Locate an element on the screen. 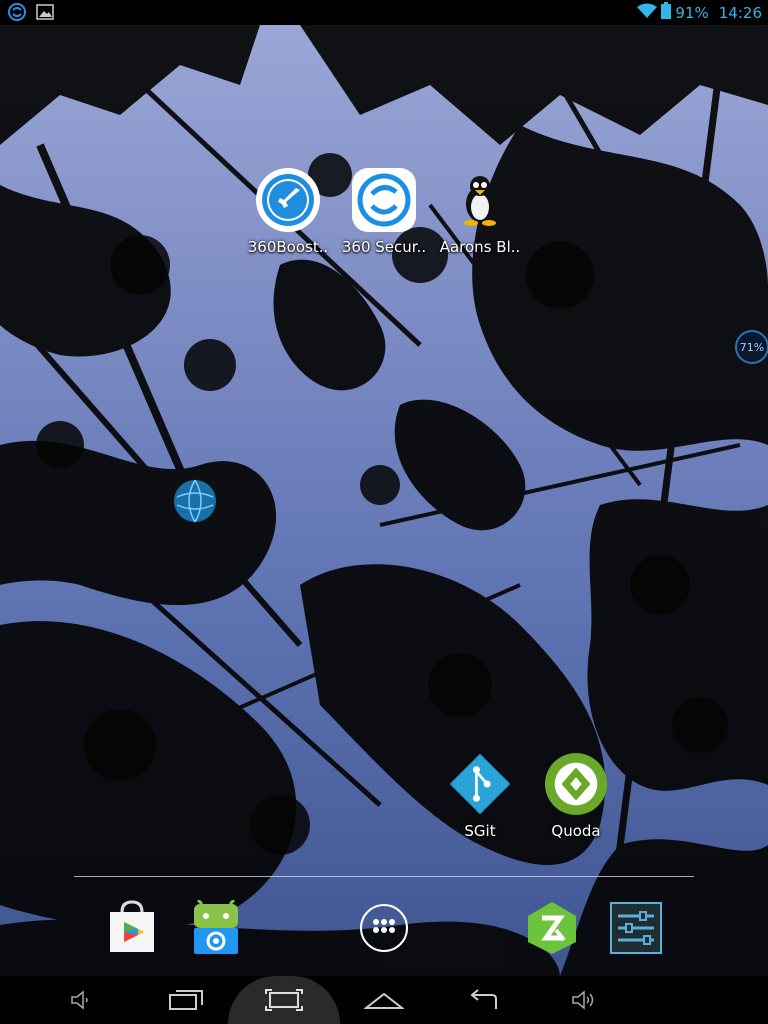  app-label: Aarons Bl.. is located at coordinates (480, 247).